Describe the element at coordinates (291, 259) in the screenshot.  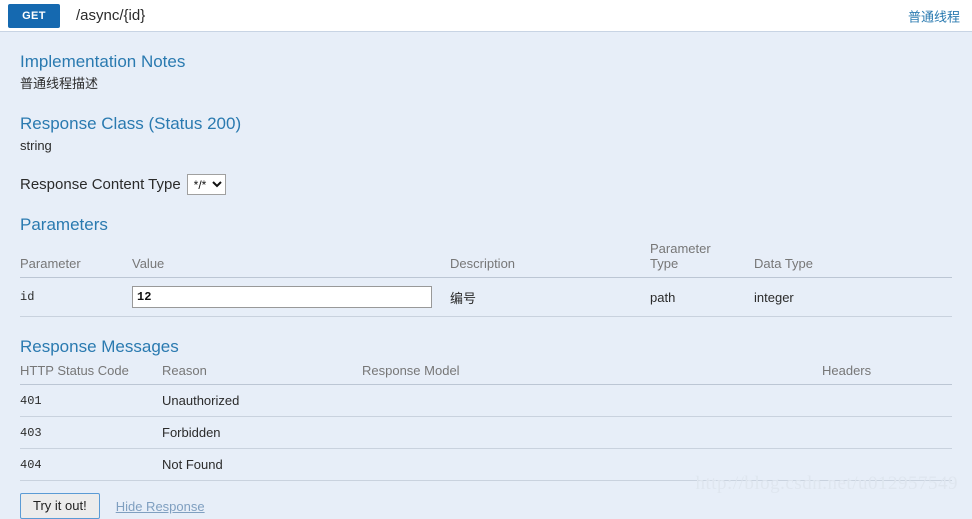
I see `parameters-header-value: Value` at that location.